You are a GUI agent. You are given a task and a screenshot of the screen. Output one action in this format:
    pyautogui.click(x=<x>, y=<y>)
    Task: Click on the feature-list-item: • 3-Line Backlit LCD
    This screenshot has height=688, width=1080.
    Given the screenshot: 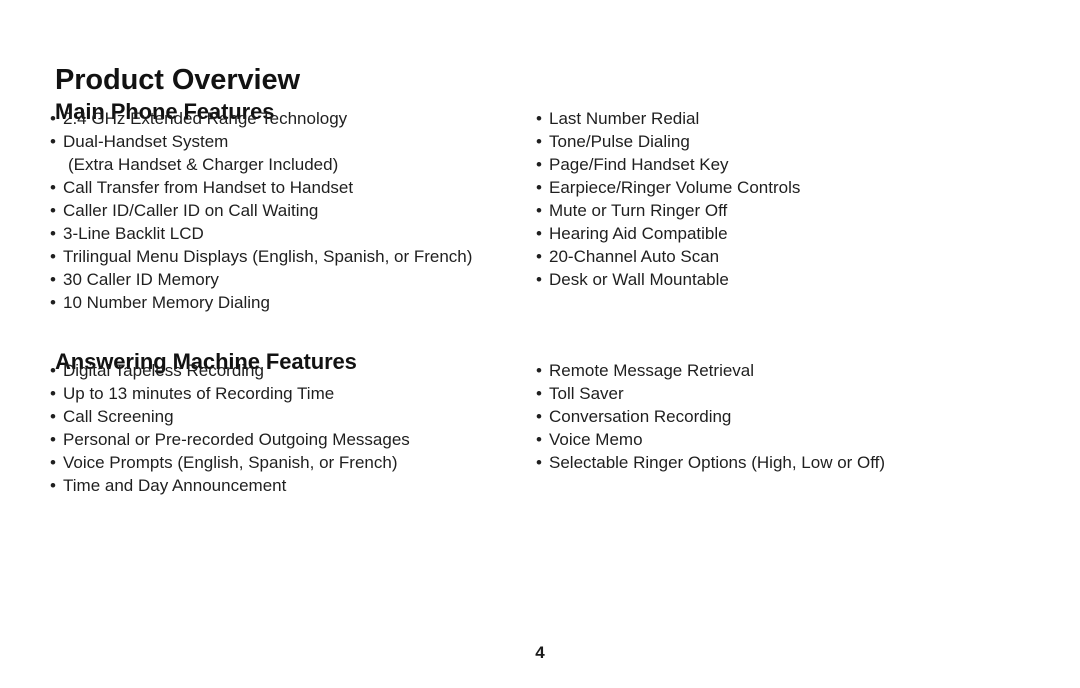 What is the action you would take?
    pyautogui.click(x=290, y=233)
    